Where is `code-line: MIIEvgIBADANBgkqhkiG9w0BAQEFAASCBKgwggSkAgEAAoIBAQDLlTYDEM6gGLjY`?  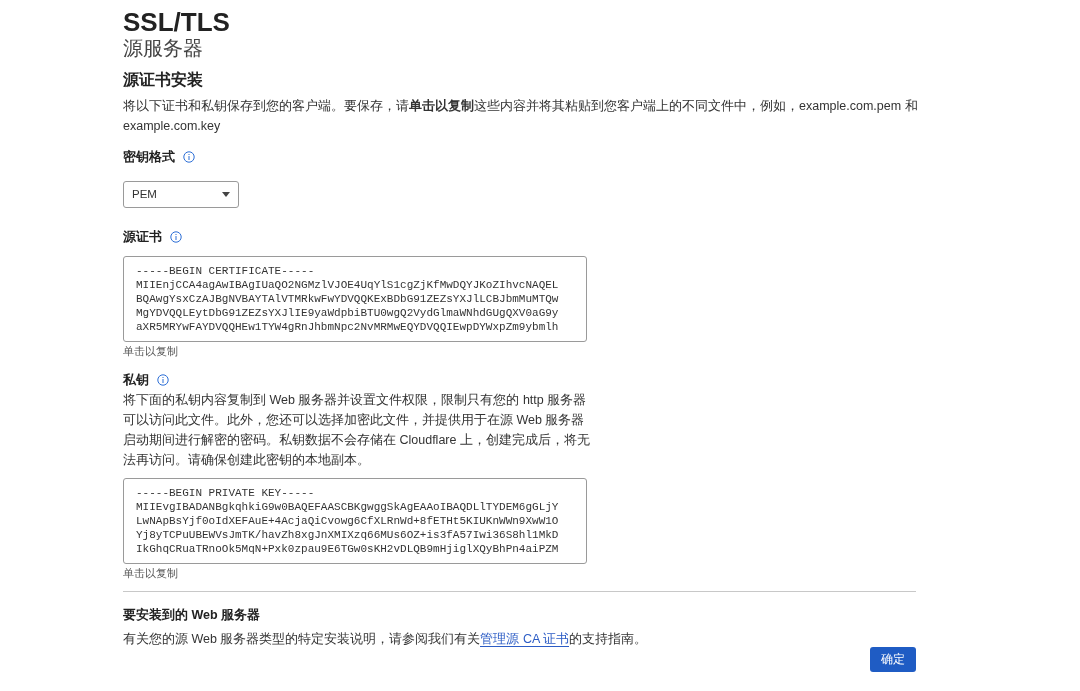
code-line: MIIEvgIBADANBgkqhkiG9w0BAQEFAASCBKgwggSkAgEAAoIBAQDLlTYDEM6gGLjY is located at coordinates (348, 506).